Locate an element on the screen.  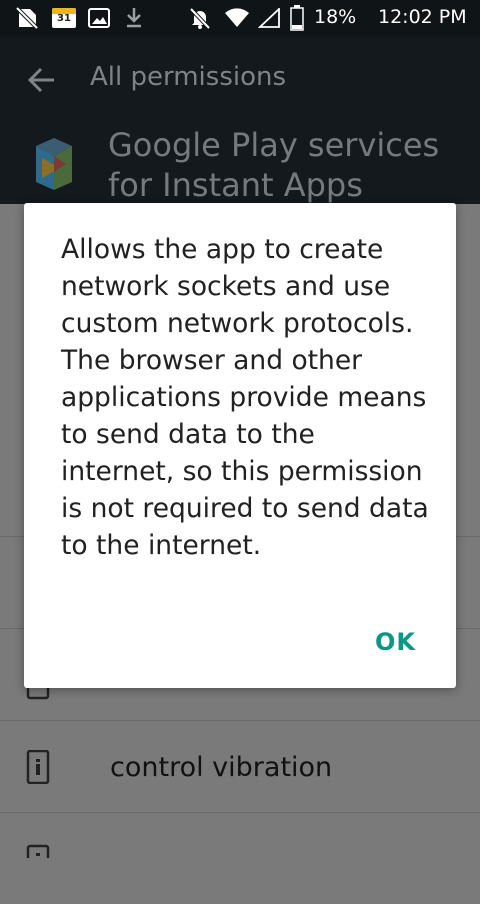
list-item is located at coordinates (240, 858).